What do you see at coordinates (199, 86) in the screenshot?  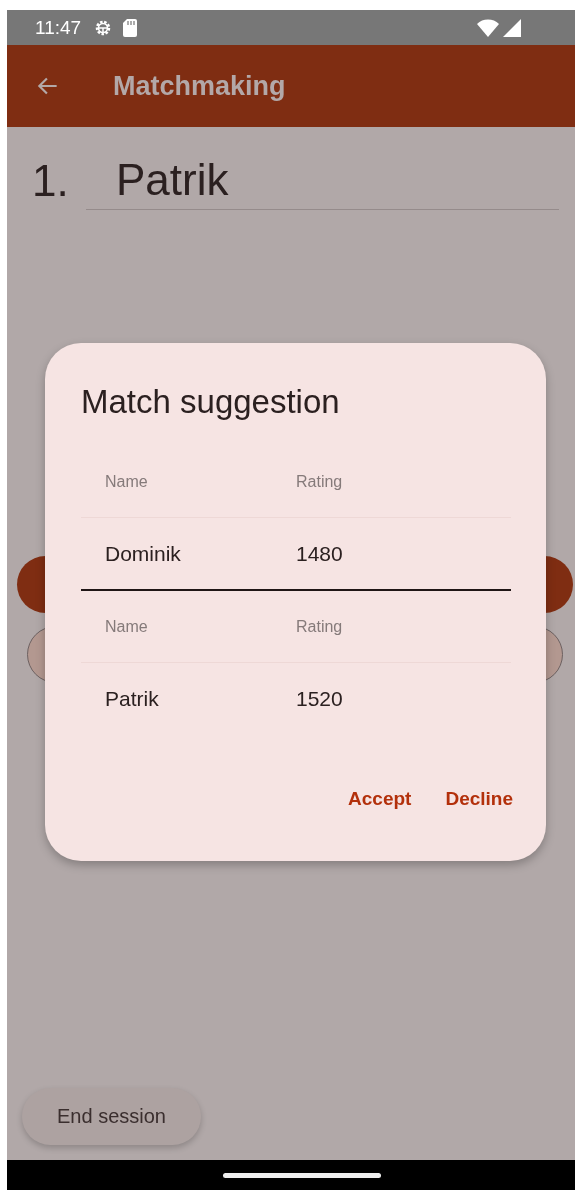 I see `app-title: Matchmaking` at bounding box center [199, 86].